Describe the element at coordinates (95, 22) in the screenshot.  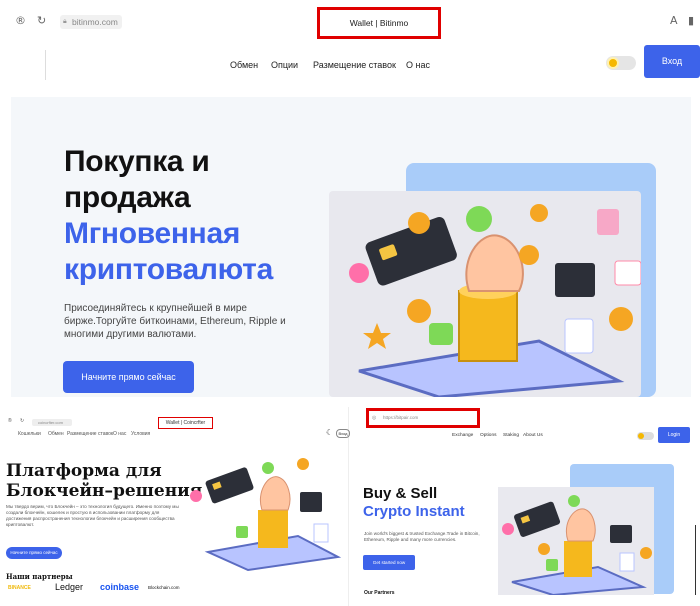
I see `address-bar-url: bitinmo.com` at that location.